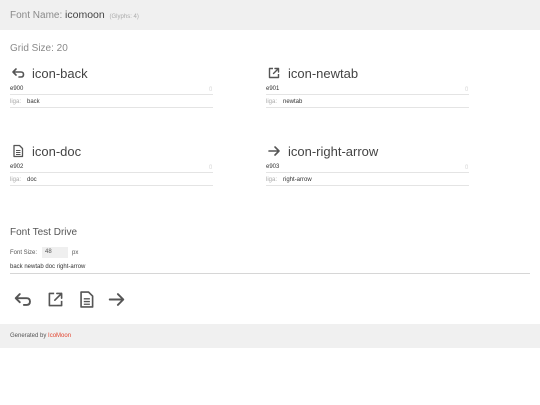 The image size is (540, 405). Describe the element at coordinates (33, 102) in the screenshot. I see `ligature-value: back` at that location.